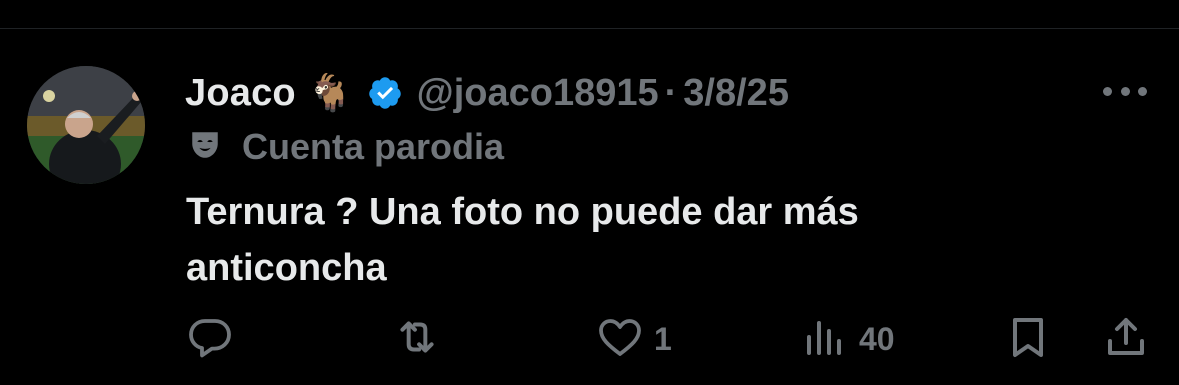 This screenshot has width=1179, height=385. Describe the element at coordinates (538, 93) in the screenshot. I see `author-handle: @joaco18915` at that location.